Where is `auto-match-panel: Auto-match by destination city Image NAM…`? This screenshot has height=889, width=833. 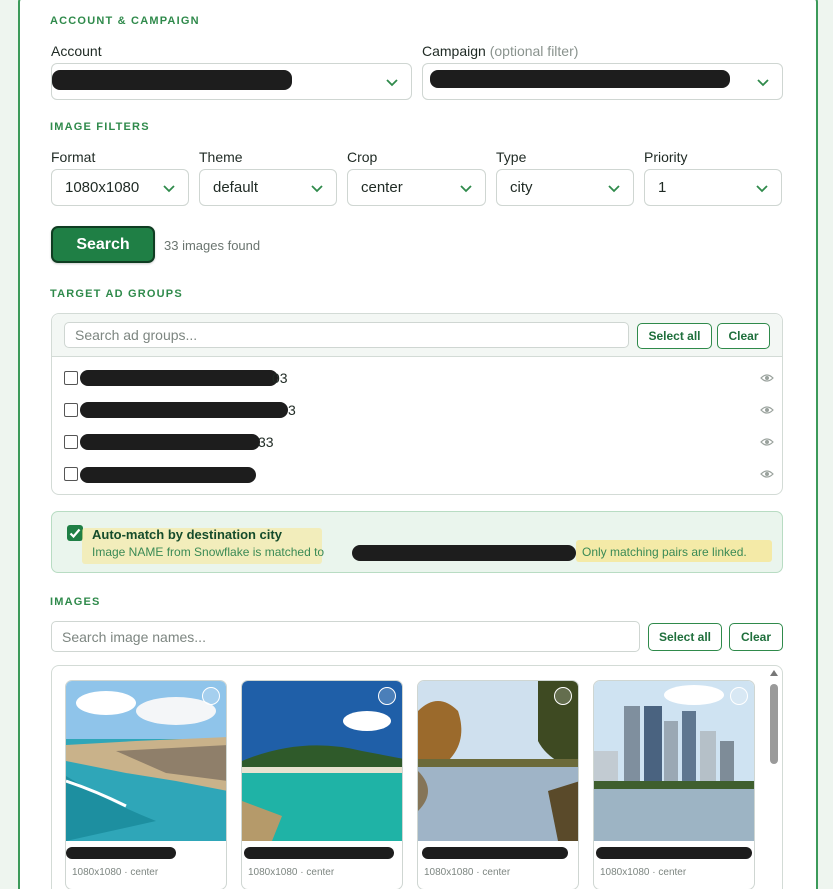 auto-match-panel: Auto-match by destination city Image NAM… is located at coordinates (417, 542).